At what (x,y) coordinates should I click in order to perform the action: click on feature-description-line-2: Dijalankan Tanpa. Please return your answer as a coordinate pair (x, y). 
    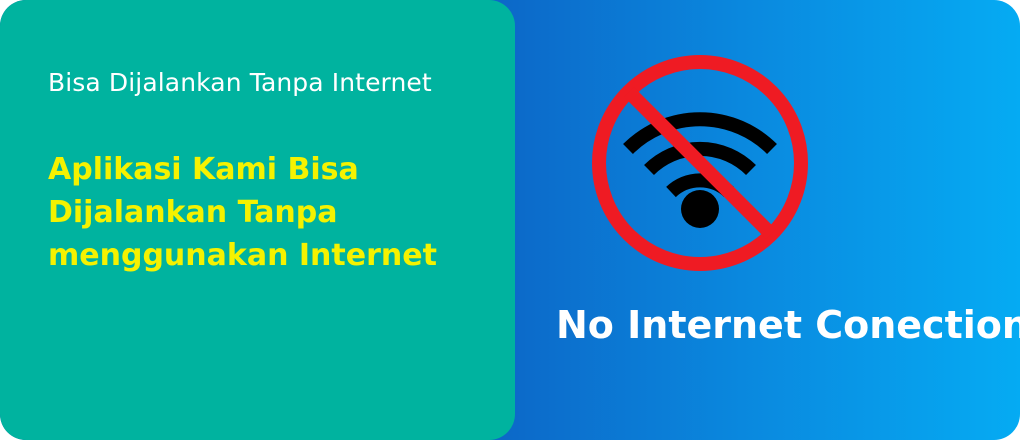
    Looking at the image, I should click on (193, 212).